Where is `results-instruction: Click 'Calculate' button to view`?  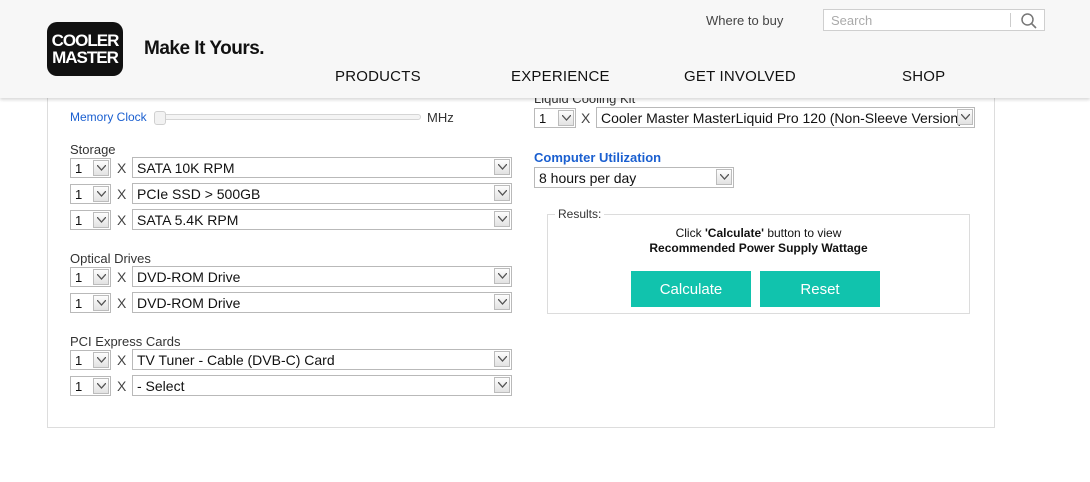
results-instruction: Click 'Calculate' button to view is located at coordinates (758, 233).